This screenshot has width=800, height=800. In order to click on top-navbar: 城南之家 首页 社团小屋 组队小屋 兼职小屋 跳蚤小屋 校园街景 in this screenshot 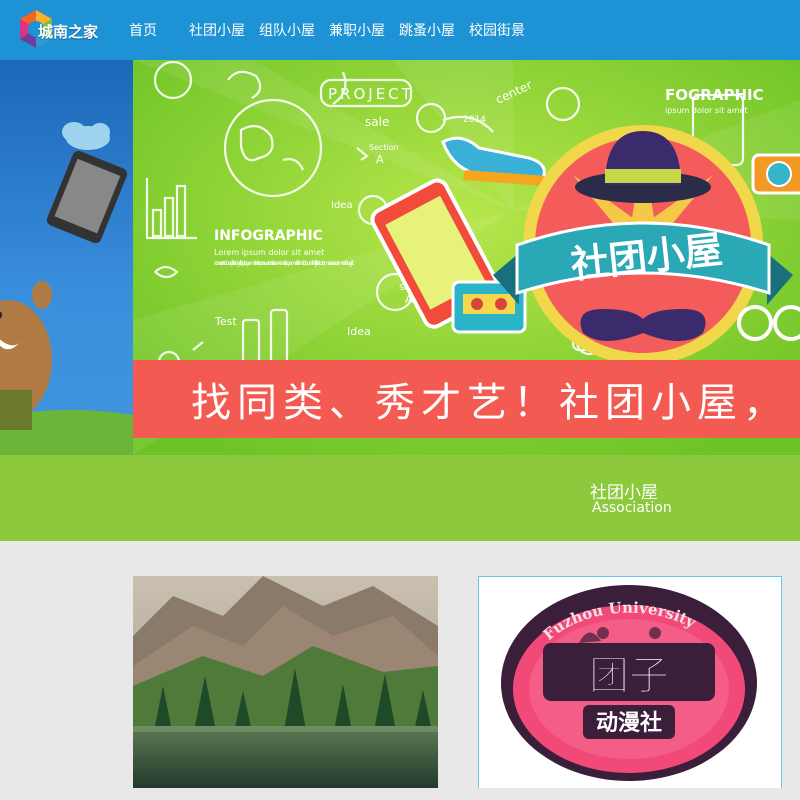, I will do `click(400, 30)`.